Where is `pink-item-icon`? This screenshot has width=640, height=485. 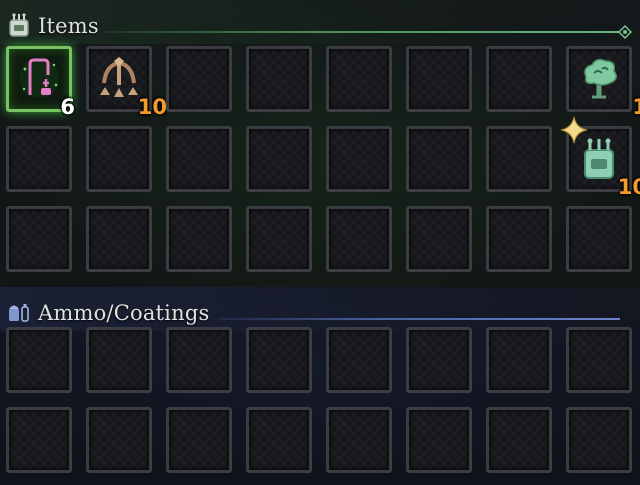
pink-item-icon is located at coordinates (39, 78).